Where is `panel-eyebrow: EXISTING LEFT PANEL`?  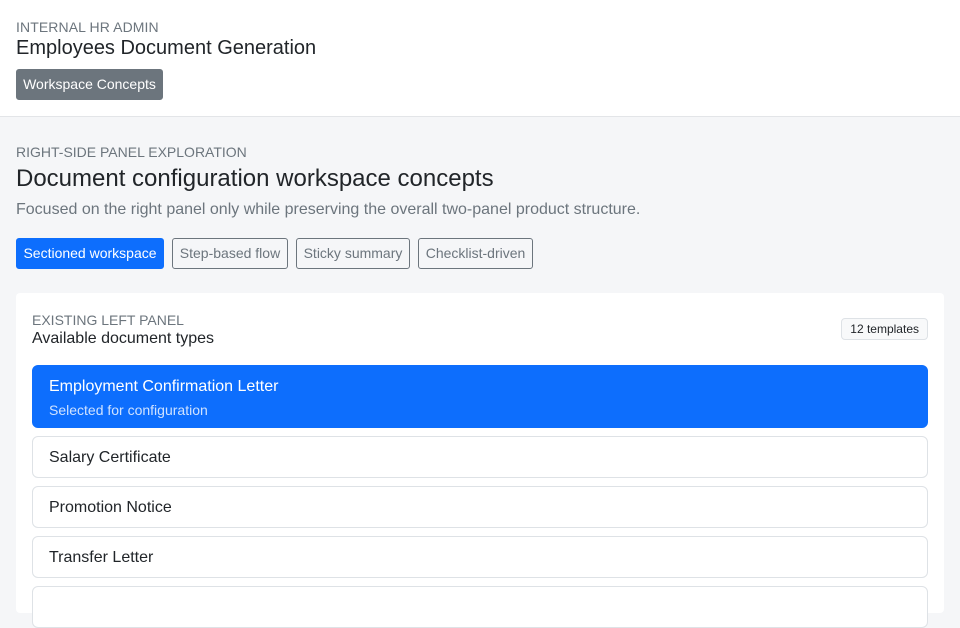 panel-eyebrow: EXISTING LEFT PANEL is located at coordinates (108, 320).